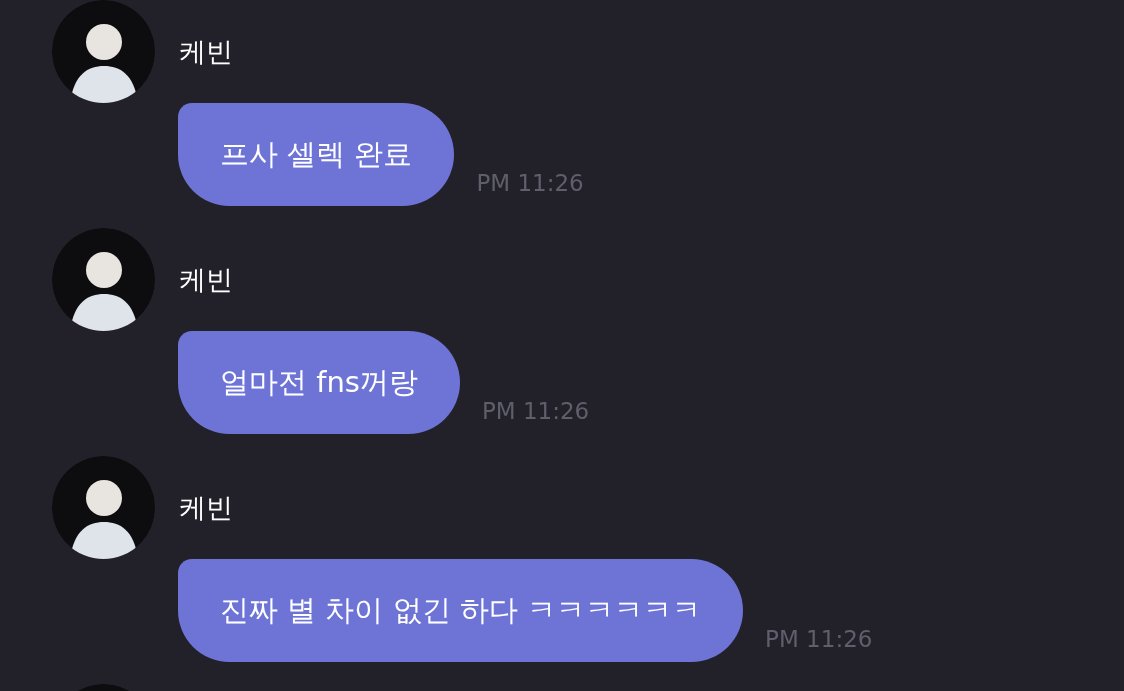 This screenshot has width=1124, height=691. Describe the element at coordinates (316, 154) in the screenshot. I see `message-bubble: 프사 셀렉 완료` at that location.